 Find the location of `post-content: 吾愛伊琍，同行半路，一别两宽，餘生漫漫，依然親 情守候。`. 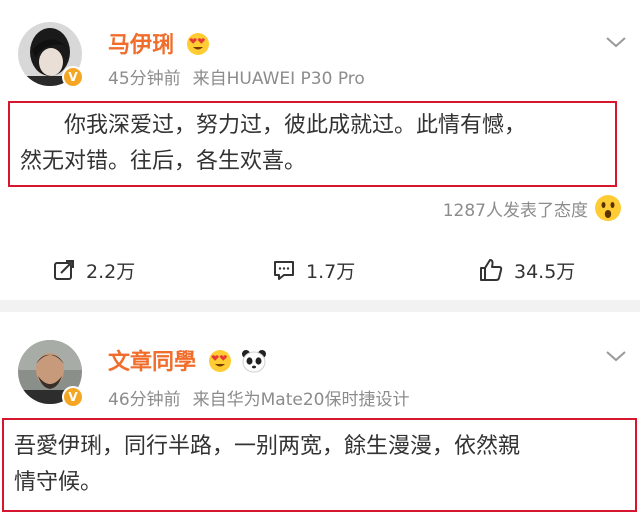

post-content: 吾愛伊琍，同行半路，一别两宽，餘生漫漫，依然親 情守候。 is located at coordinates (324, 465).